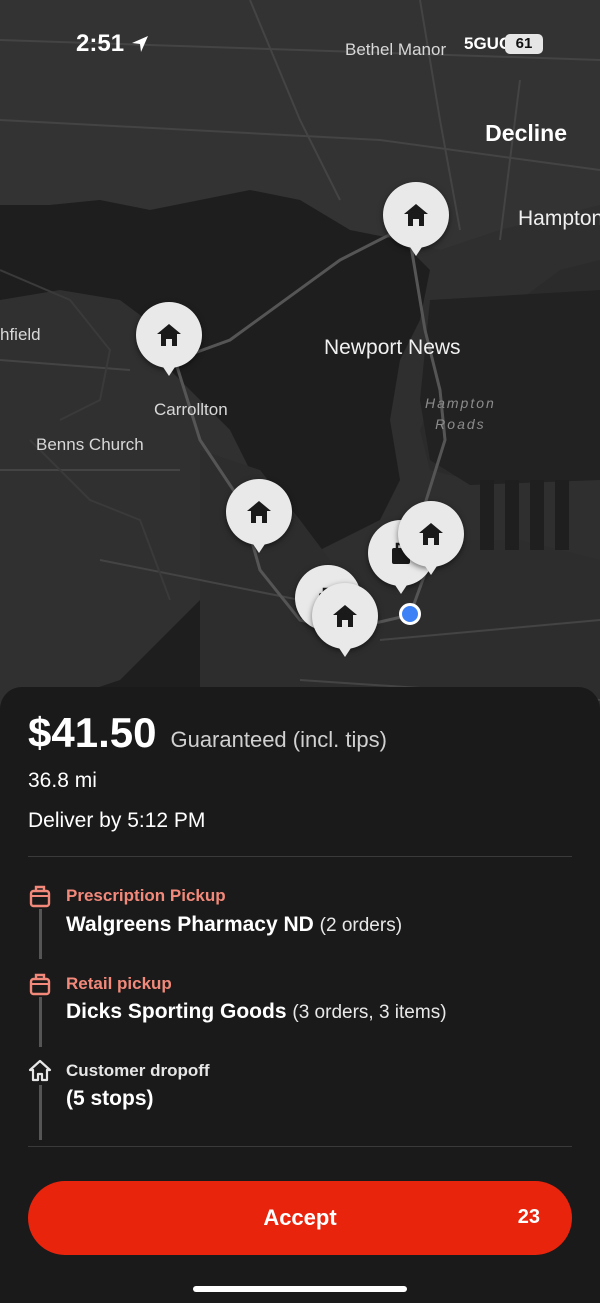  What do you see at coordinates (524, 44) in the screenshot?
I see `battery-indicator: 61` at bounding box center [524, 44].